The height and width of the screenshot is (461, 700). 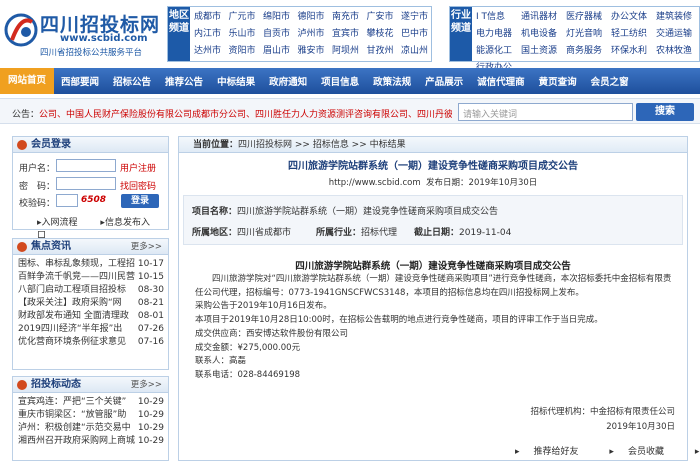 I want to click on industry-link: 灯光音响, so click(x=588, y=34).